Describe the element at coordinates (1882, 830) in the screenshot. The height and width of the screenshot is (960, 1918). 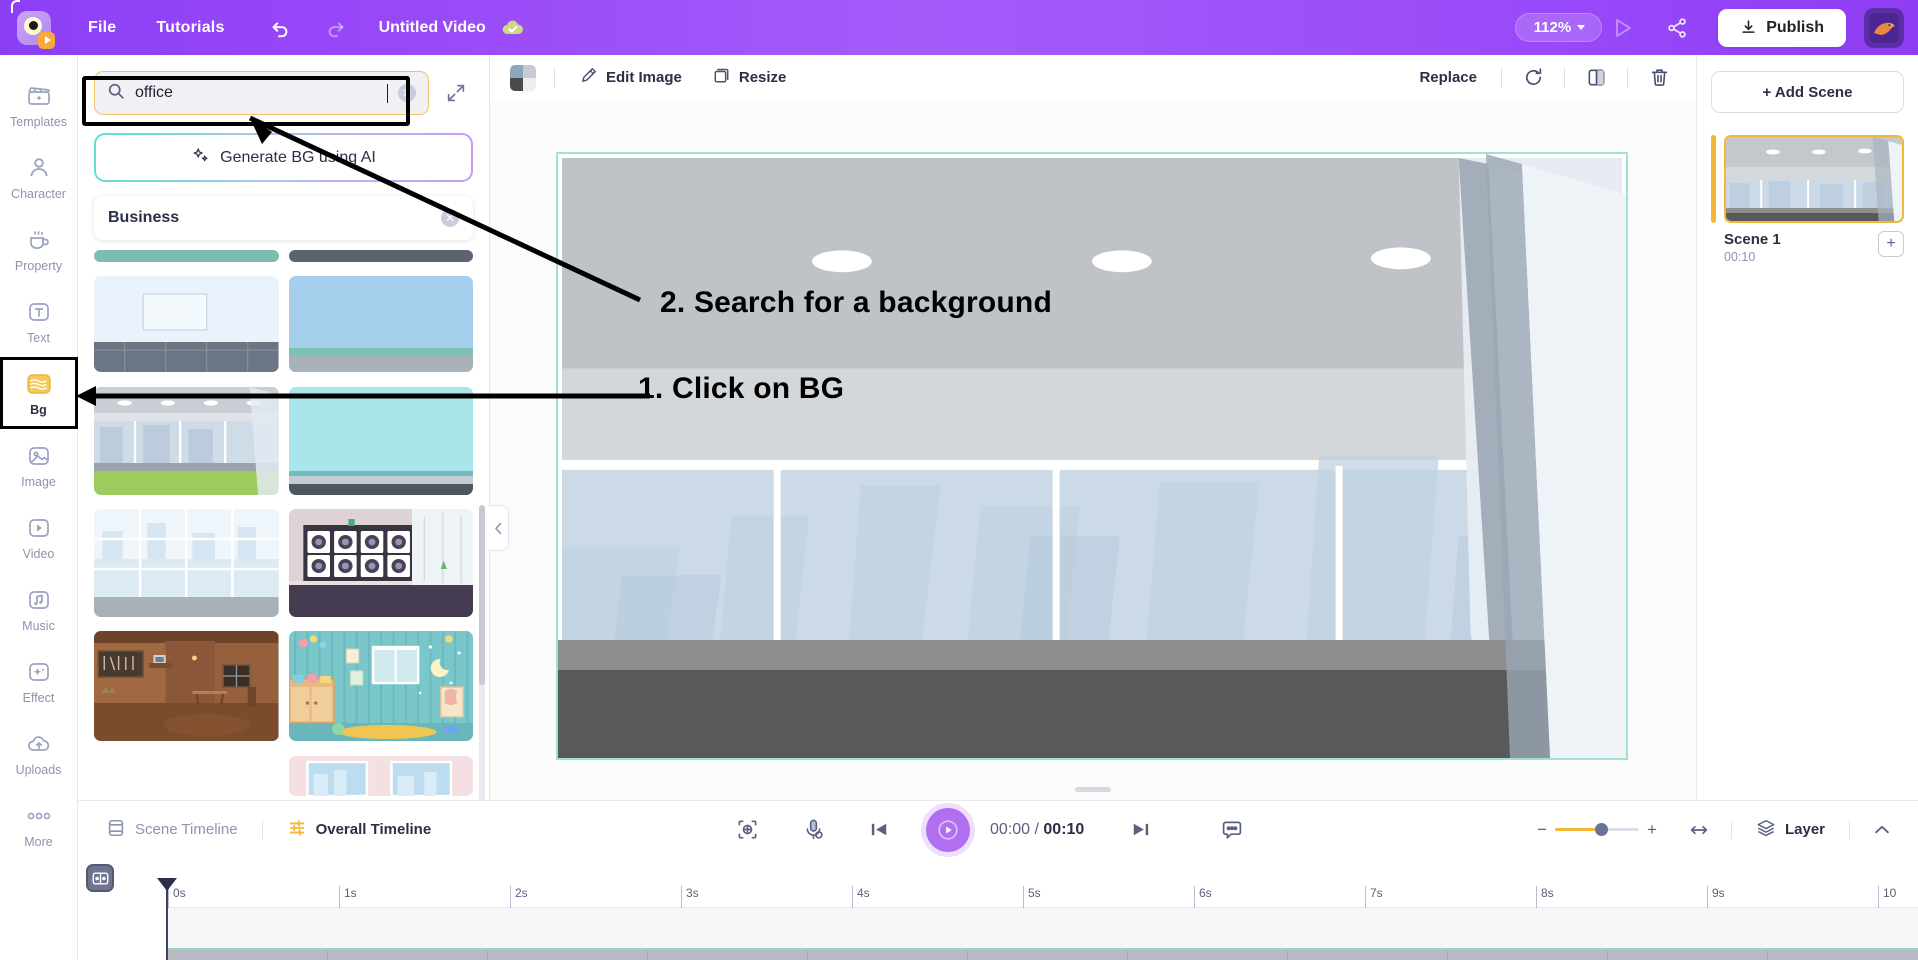
I see `chevron-up-icon` at that location.